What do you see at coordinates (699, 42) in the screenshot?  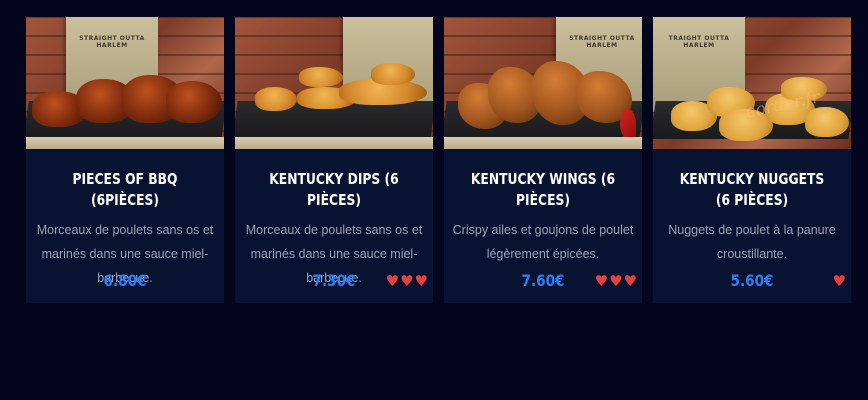 I see `bag-label: TRAIGHT OUTTA HARLEM` at bounding box center [699, 42].